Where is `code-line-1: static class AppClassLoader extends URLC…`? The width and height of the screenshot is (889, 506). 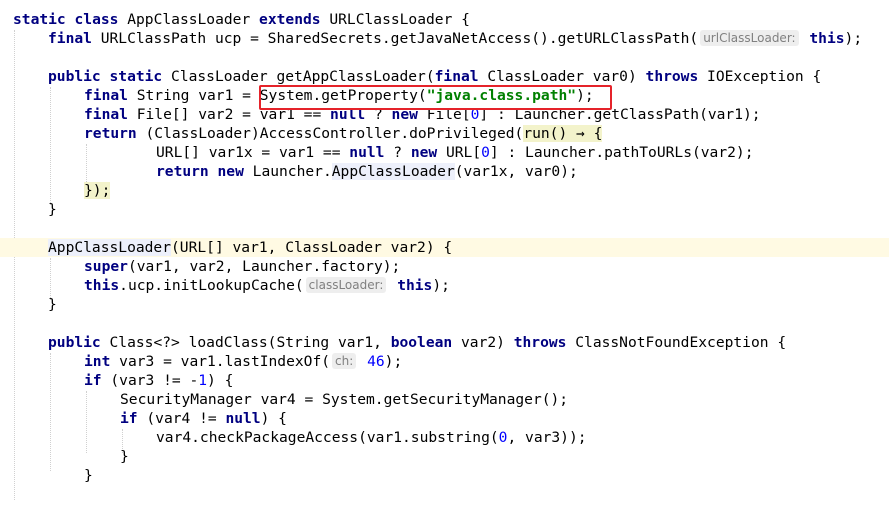 code-line-1: static class AppClassLoader extends URLC… is located at coordinates (444, 19).